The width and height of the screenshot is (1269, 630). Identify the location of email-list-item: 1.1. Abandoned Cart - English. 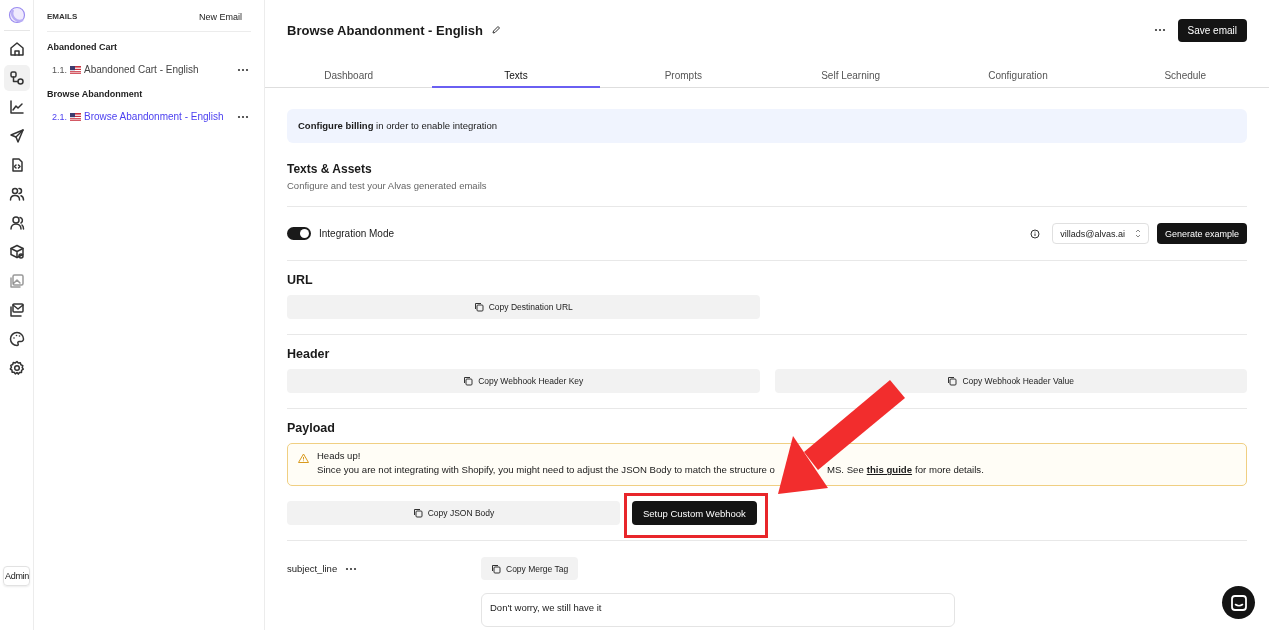
(149, 69).